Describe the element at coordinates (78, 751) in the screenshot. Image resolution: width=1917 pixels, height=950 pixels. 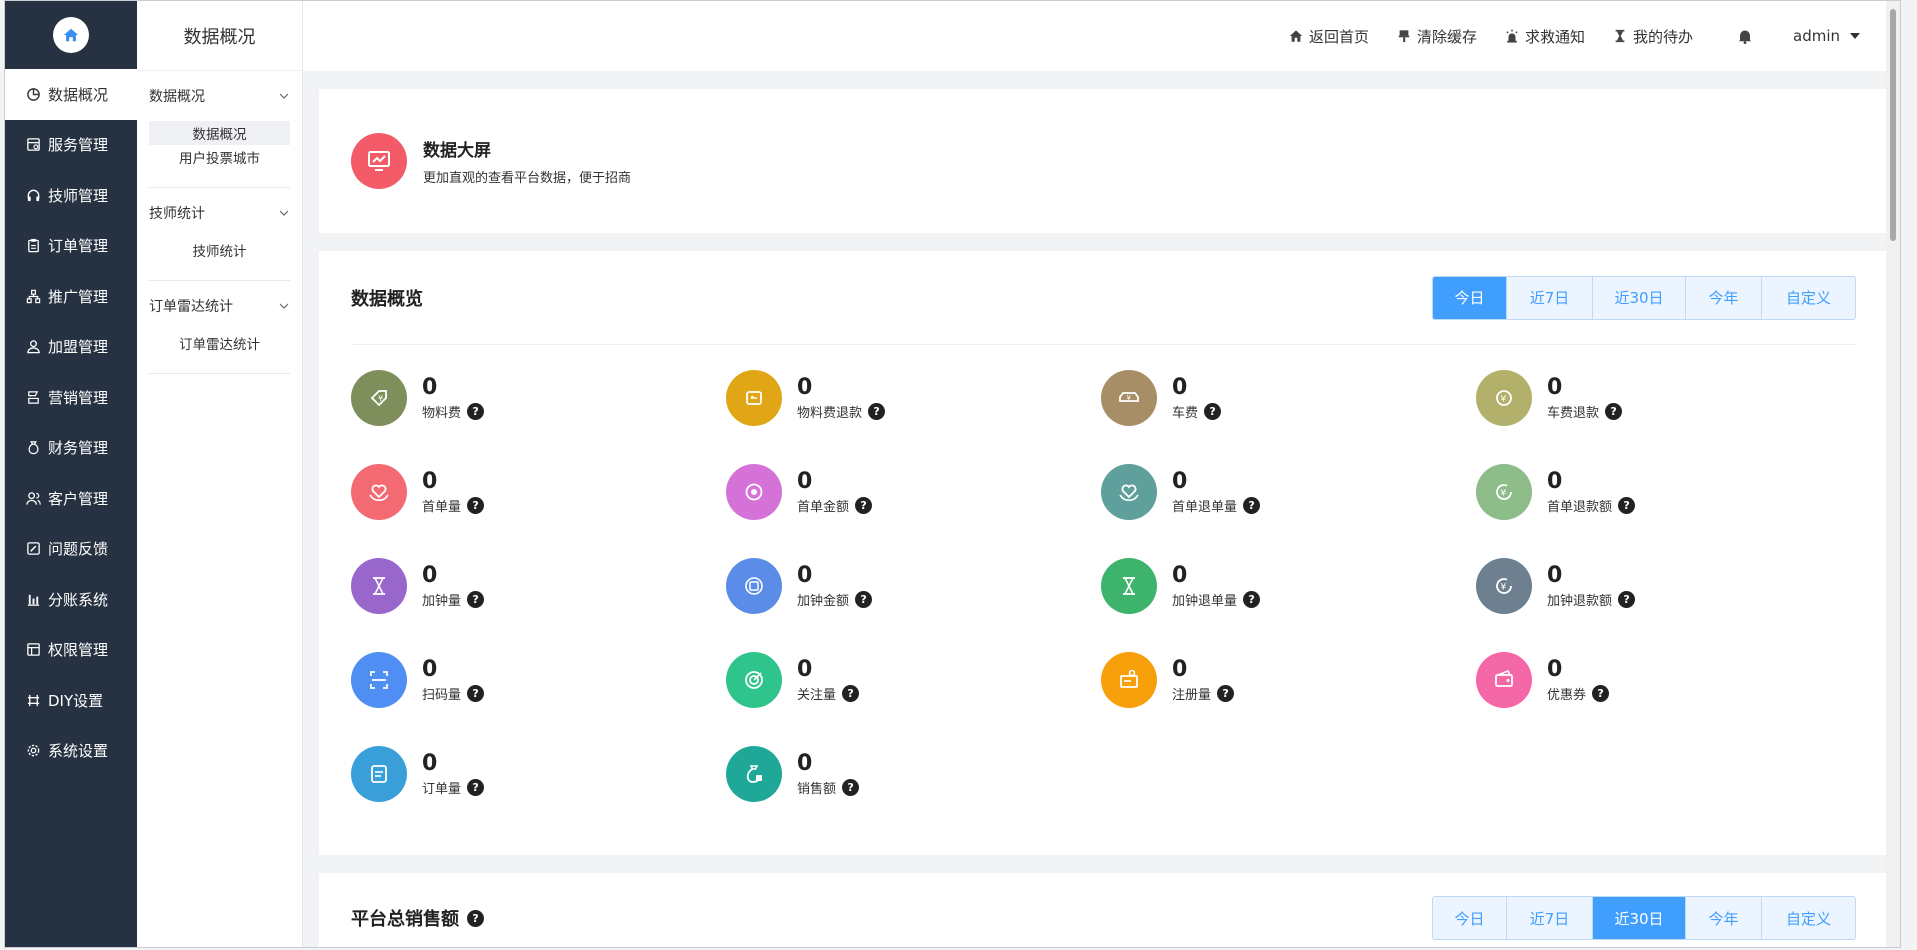
I see `sidebar-item-label: 系统设置` at that location.